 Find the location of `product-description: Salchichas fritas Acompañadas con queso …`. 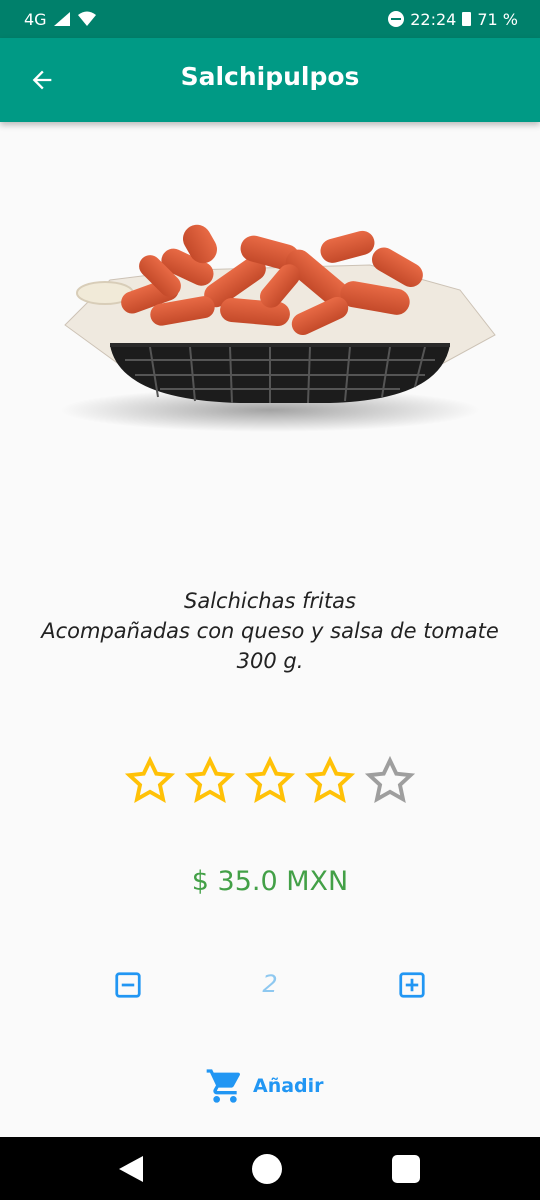

product-description: Salchichas fritas Acompañadas con queso … is located at coordinates (270, 631).